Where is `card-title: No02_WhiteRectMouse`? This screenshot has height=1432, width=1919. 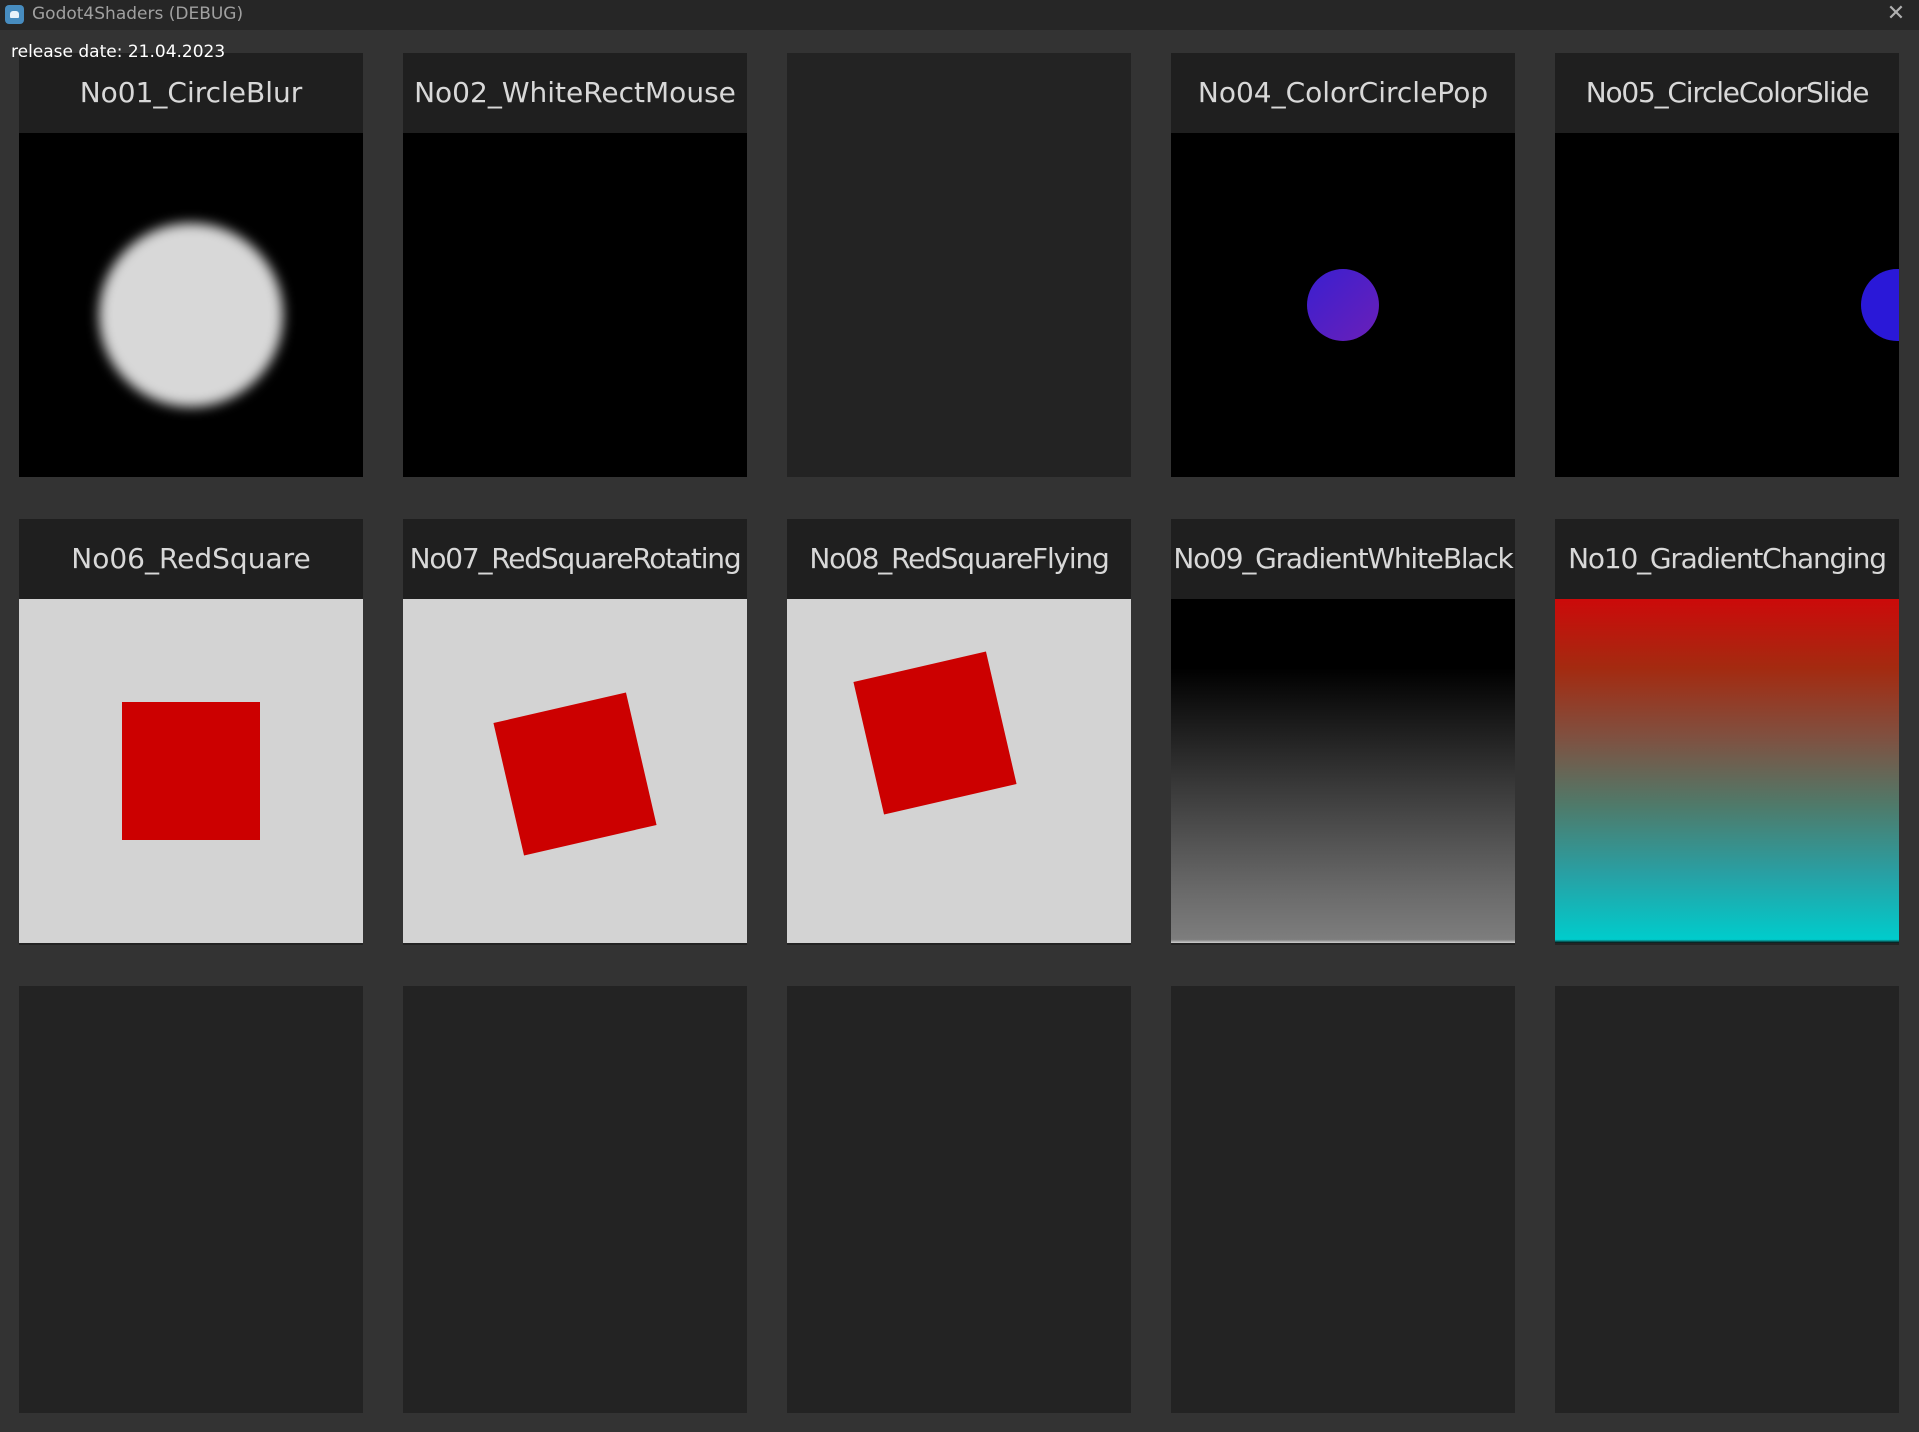
card-title: No02_WhiteRectMouse is located at coordinates (575, 93).